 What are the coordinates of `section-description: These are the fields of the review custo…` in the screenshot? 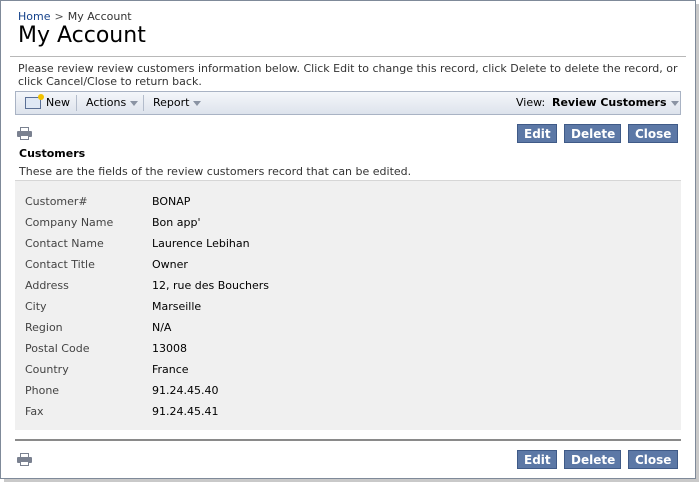 It's located at (215, 171).